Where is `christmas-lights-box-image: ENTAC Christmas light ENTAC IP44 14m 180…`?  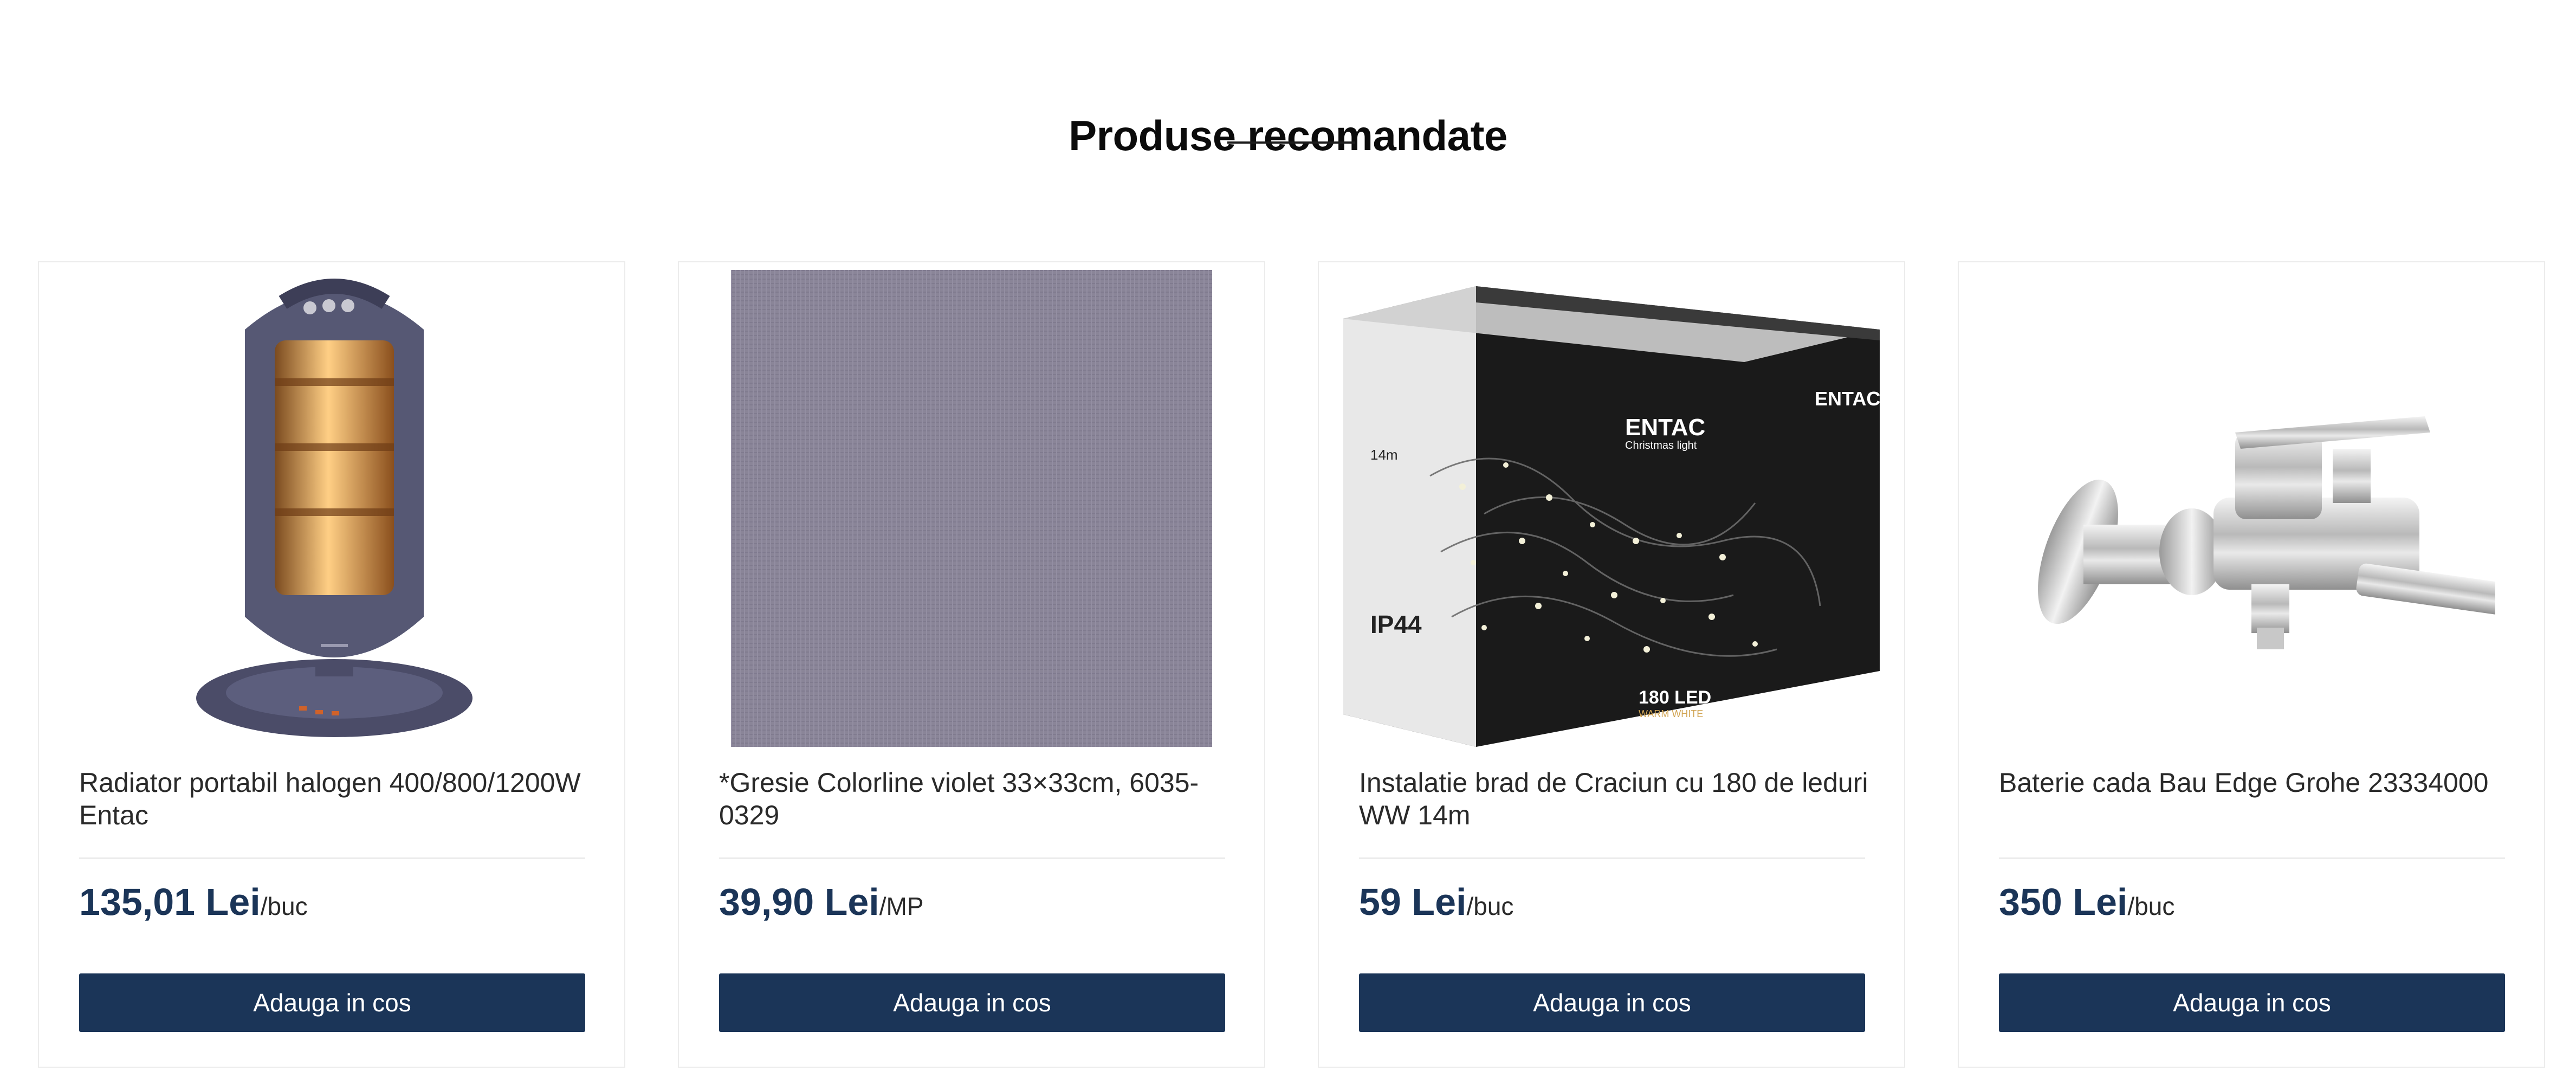
christmas-lights-box-image: ENTAC Christmas light ENTAC IP44 14m 180… is located at coordinates (1611, 509).